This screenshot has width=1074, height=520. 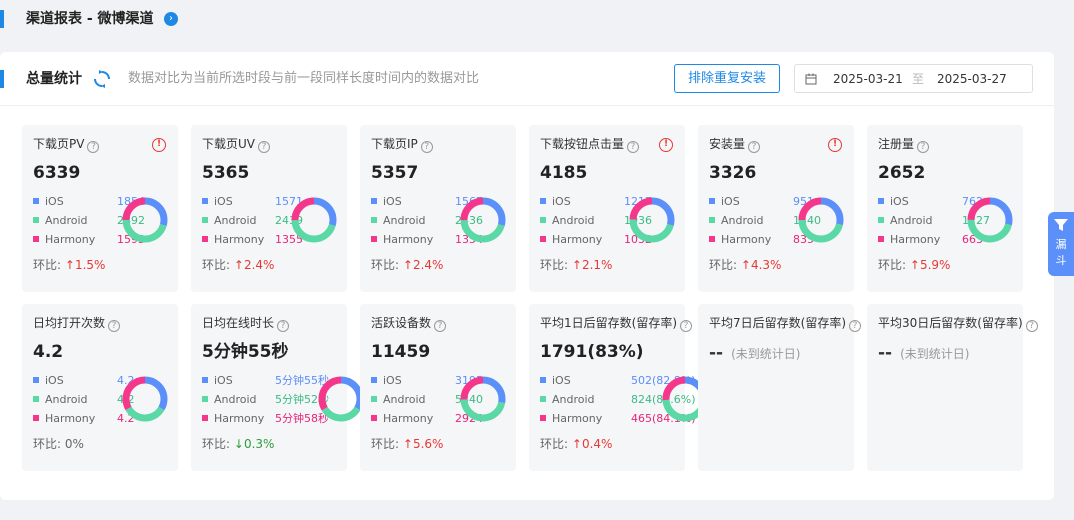 What do you see at coordinates (74, 444) in the screenshot?
I see `ratio-value: 0%` at bounding box center [74, 444].